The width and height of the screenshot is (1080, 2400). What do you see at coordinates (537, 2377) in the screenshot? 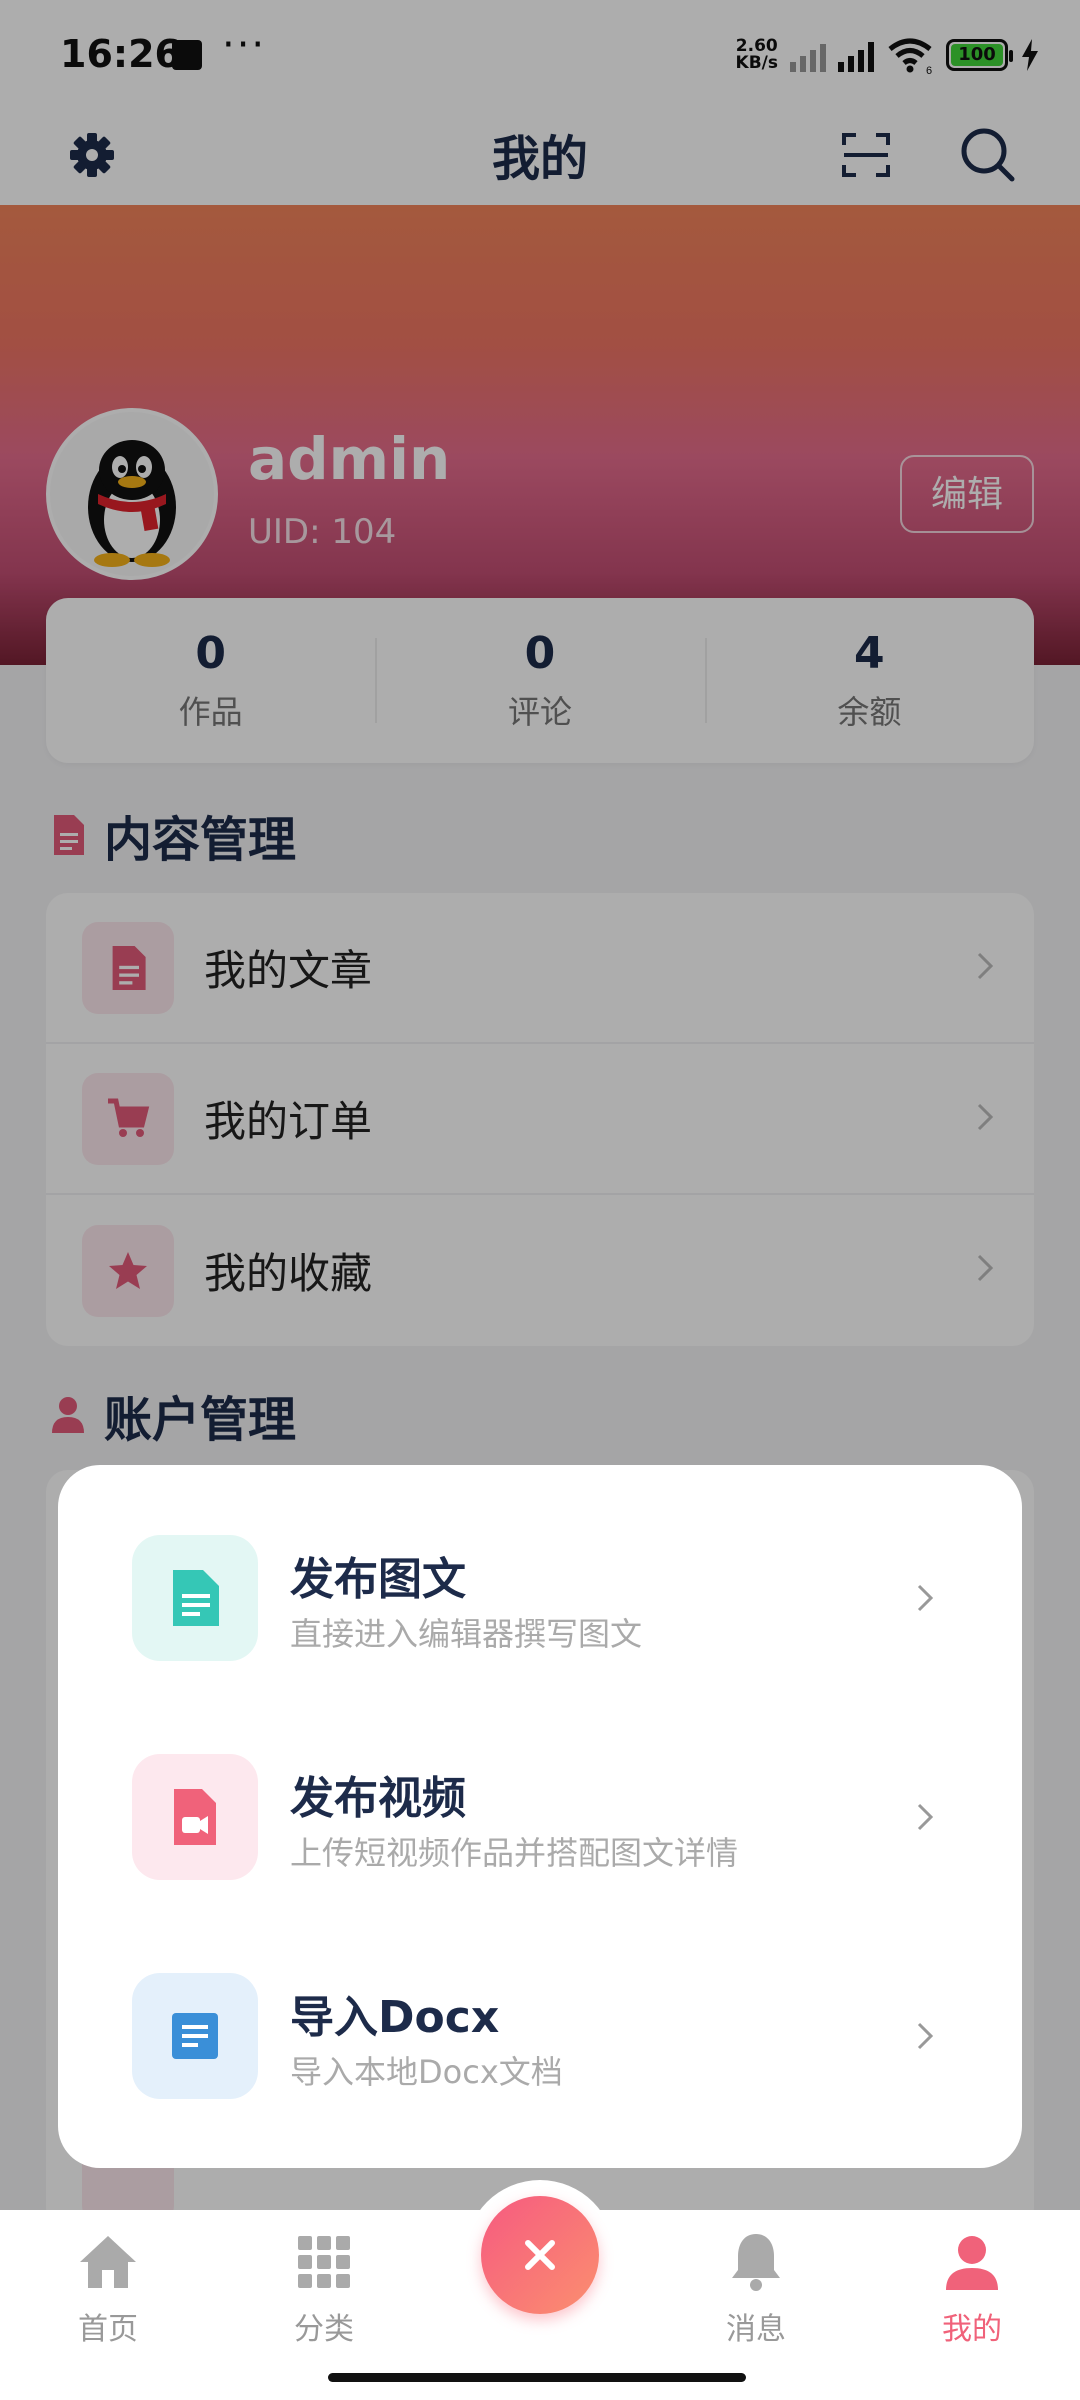
I see `home-indicator` at bounding box center [537, 2377].